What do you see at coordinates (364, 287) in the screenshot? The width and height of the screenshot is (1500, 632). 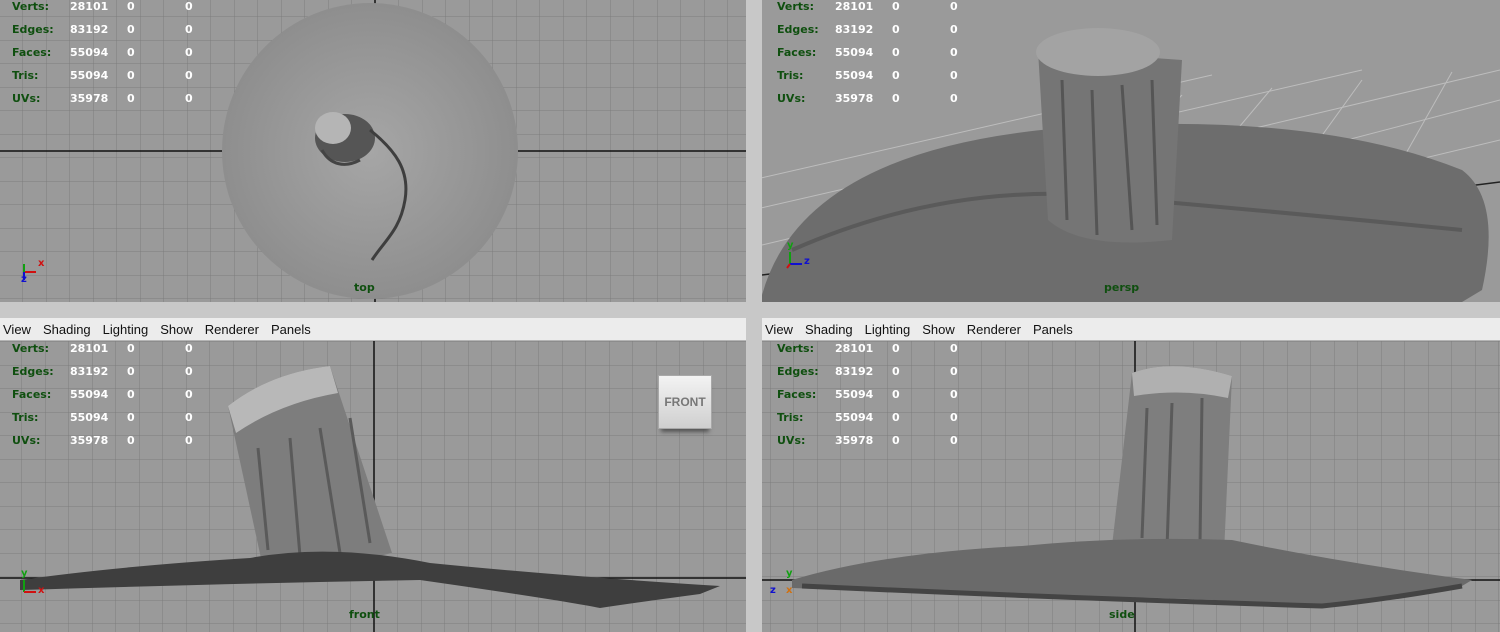 I see `camera-label: top` at bounding box center [364, 287].